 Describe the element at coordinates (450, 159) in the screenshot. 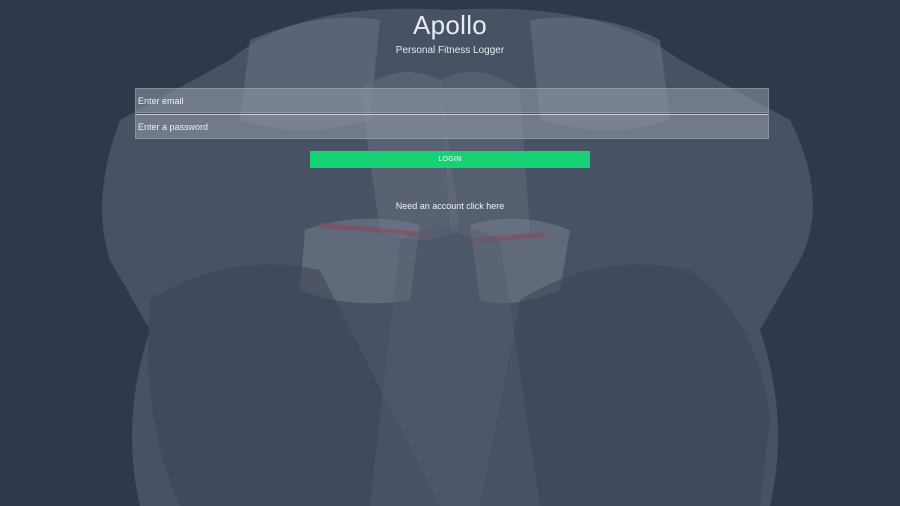

I see `login-button: LOGIN` at that location.